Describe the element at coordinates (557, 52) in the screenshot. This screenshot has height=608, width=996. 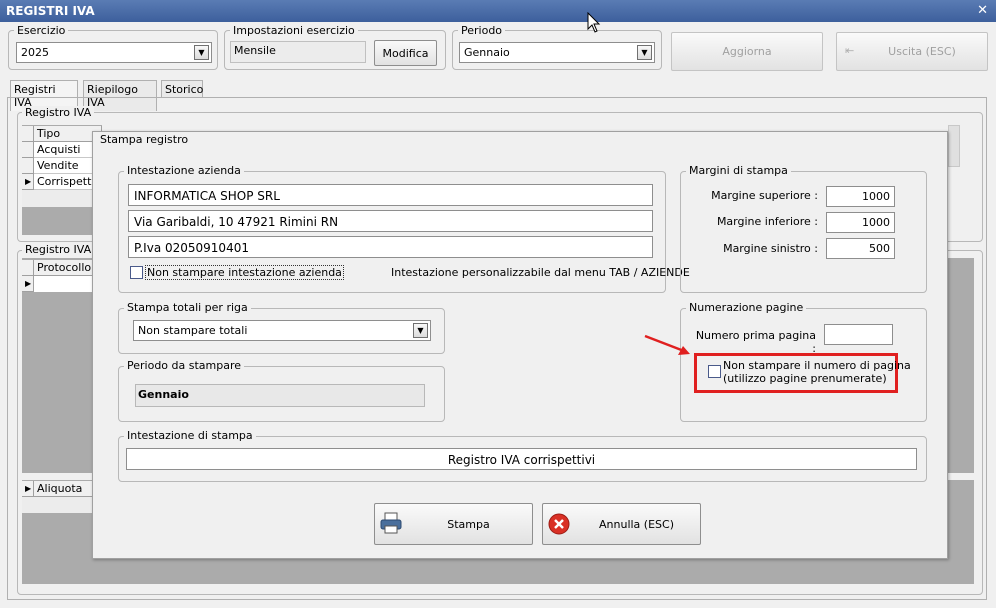
I see `periodo-select: Gennaio ▼` at that location.